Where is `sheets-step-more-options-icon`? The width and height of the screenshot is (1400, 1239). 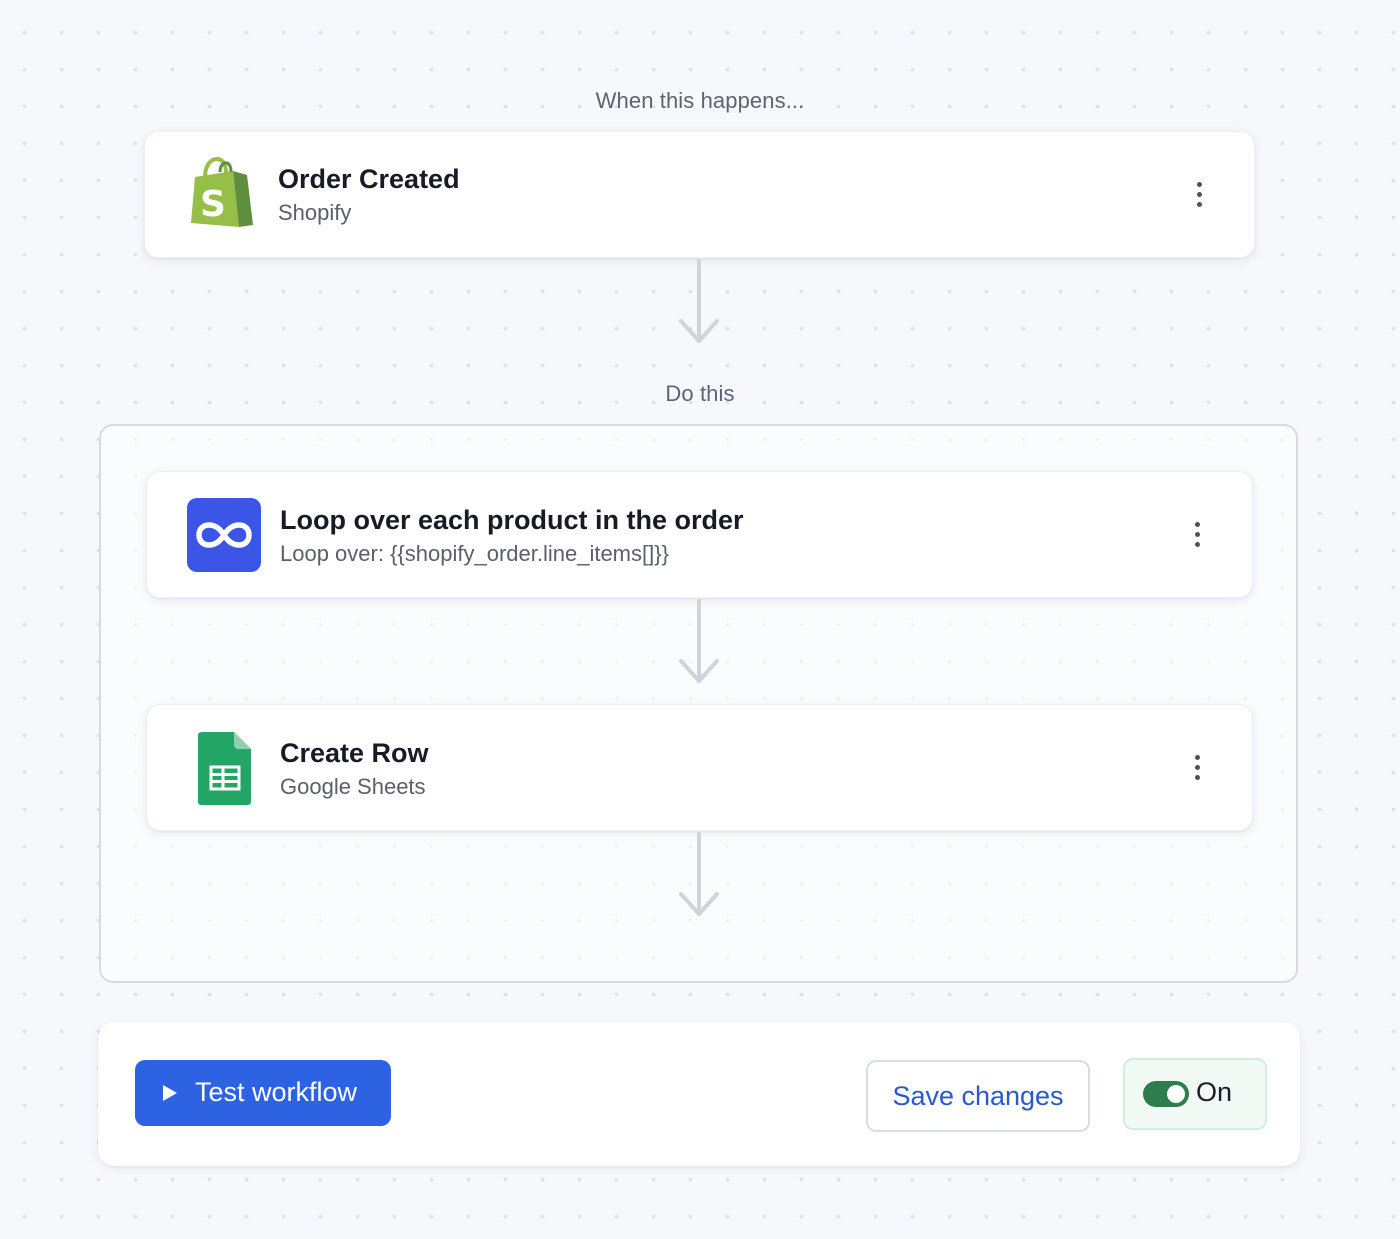 sheets-step-more-options-icon is located at coordinates (1197, 768).